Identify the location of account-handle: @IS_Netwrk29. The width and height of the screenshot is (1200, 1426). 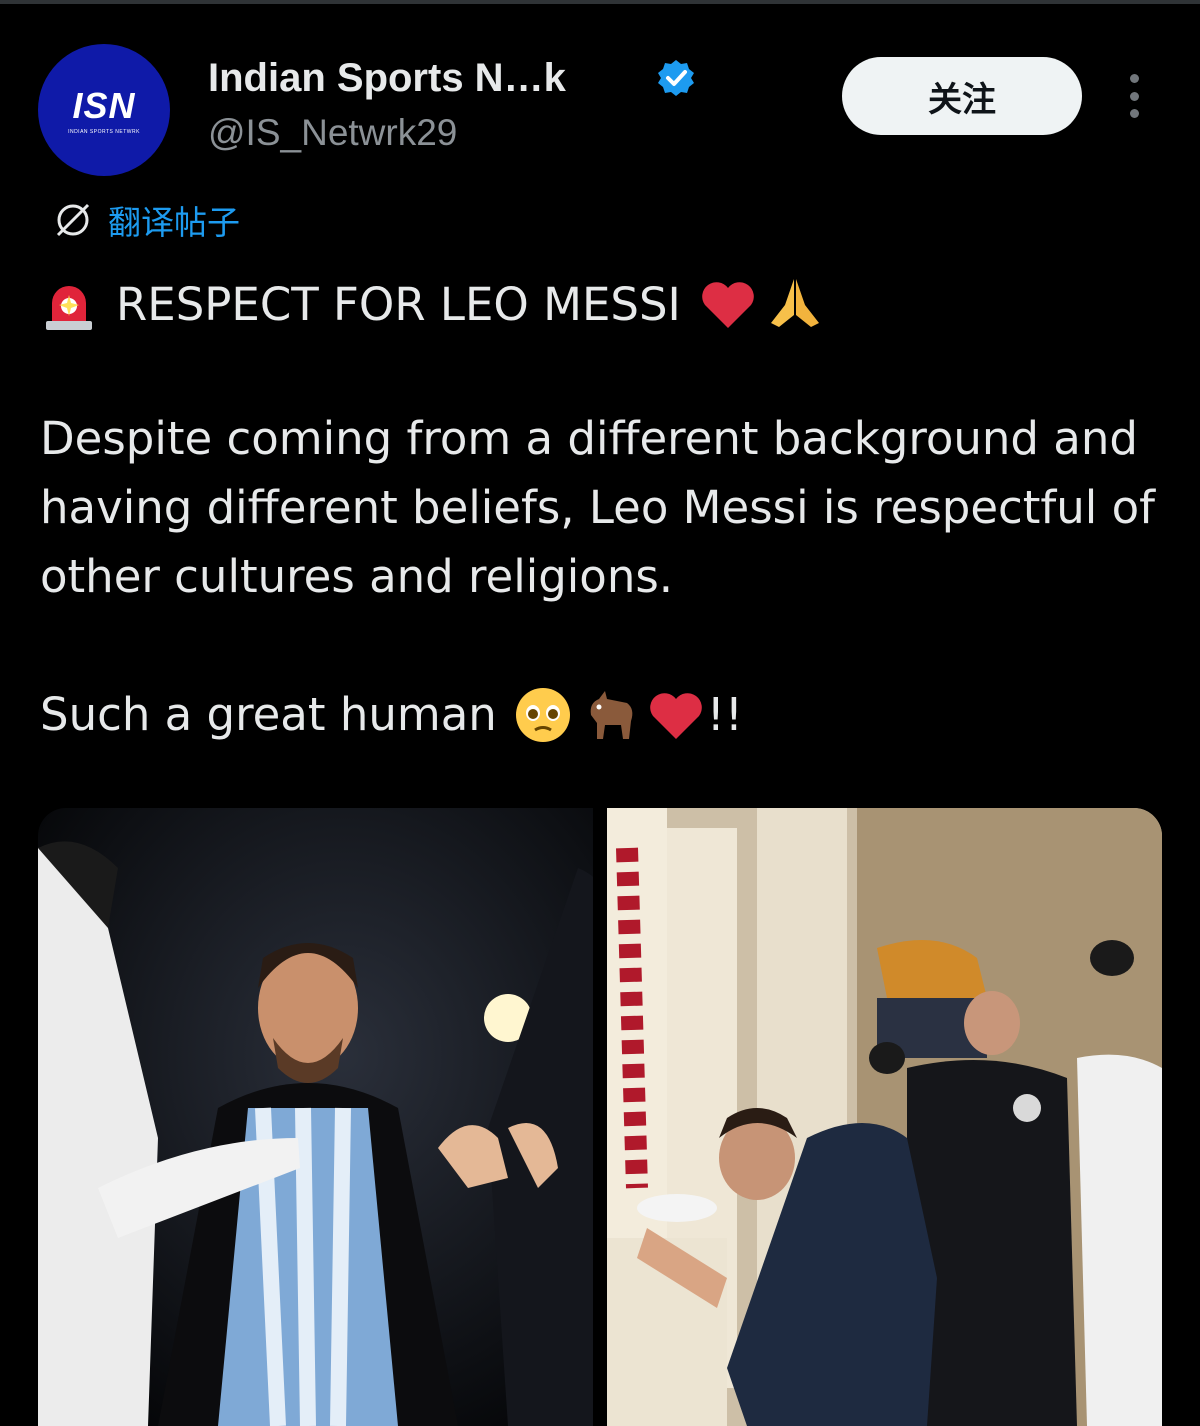
(332, 133).